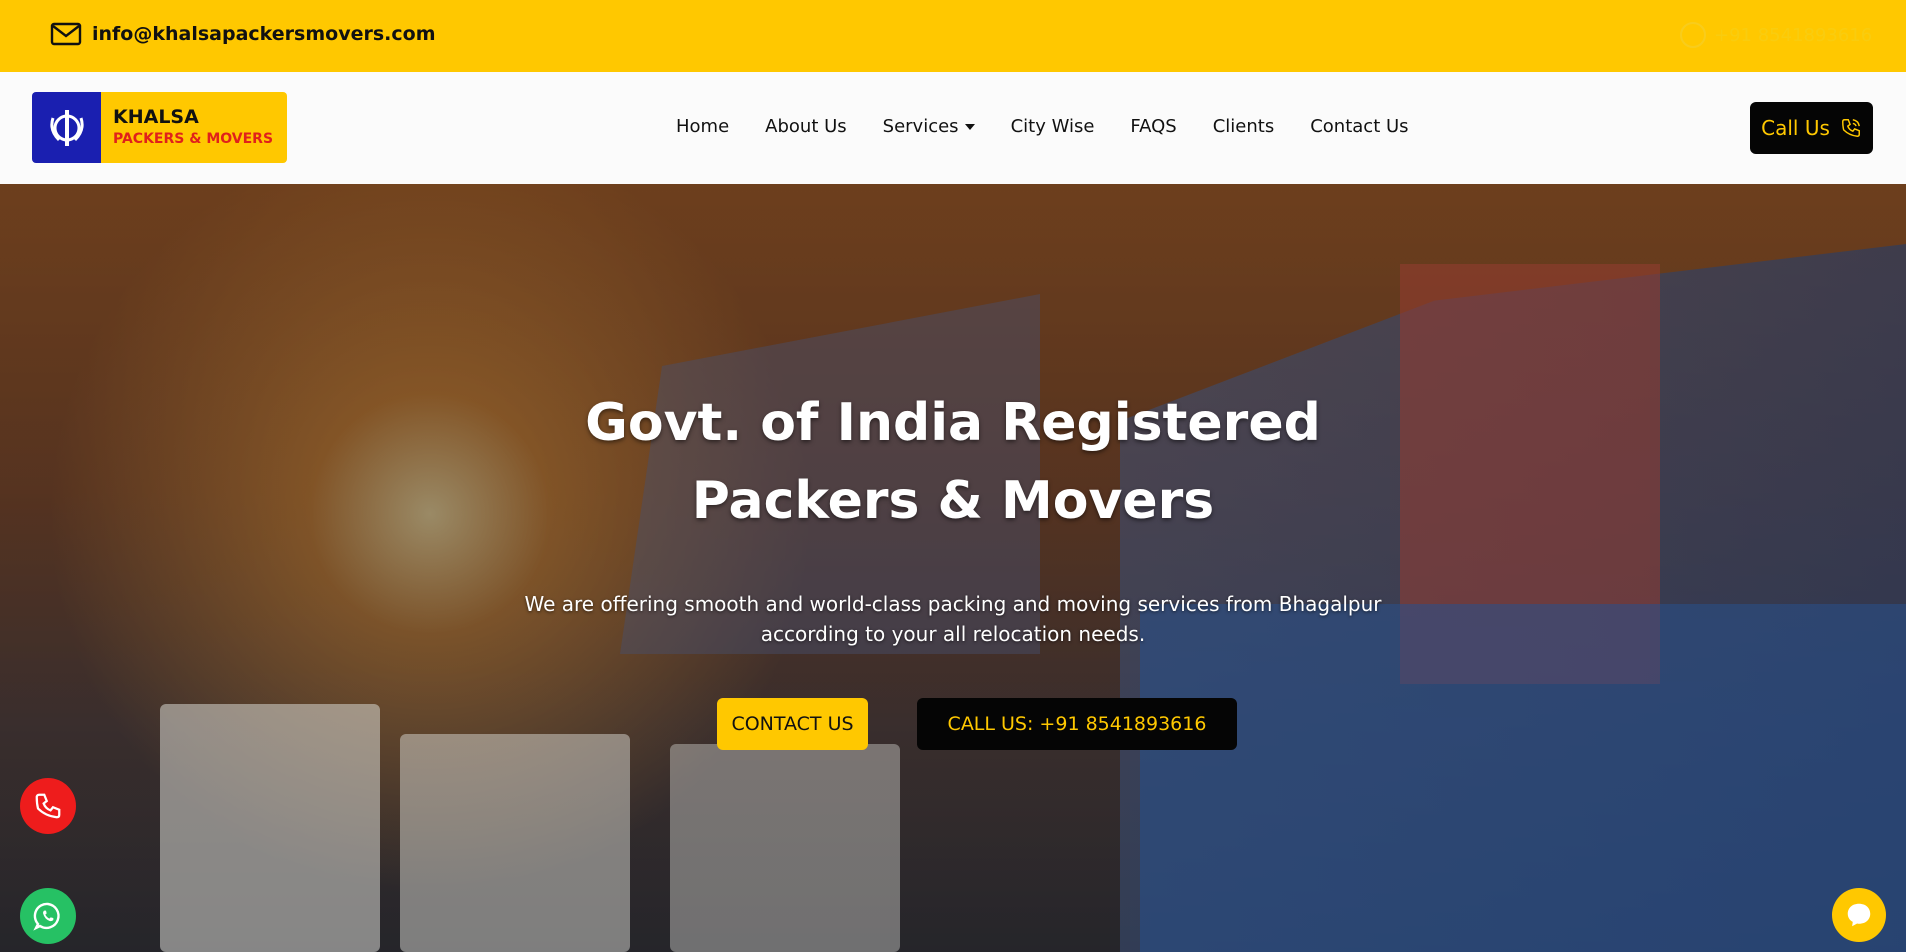  Describe the element at coordinates (1793, 35) in the screenshot. I see `topbar-phone-text: +91 8541893616` at that location.